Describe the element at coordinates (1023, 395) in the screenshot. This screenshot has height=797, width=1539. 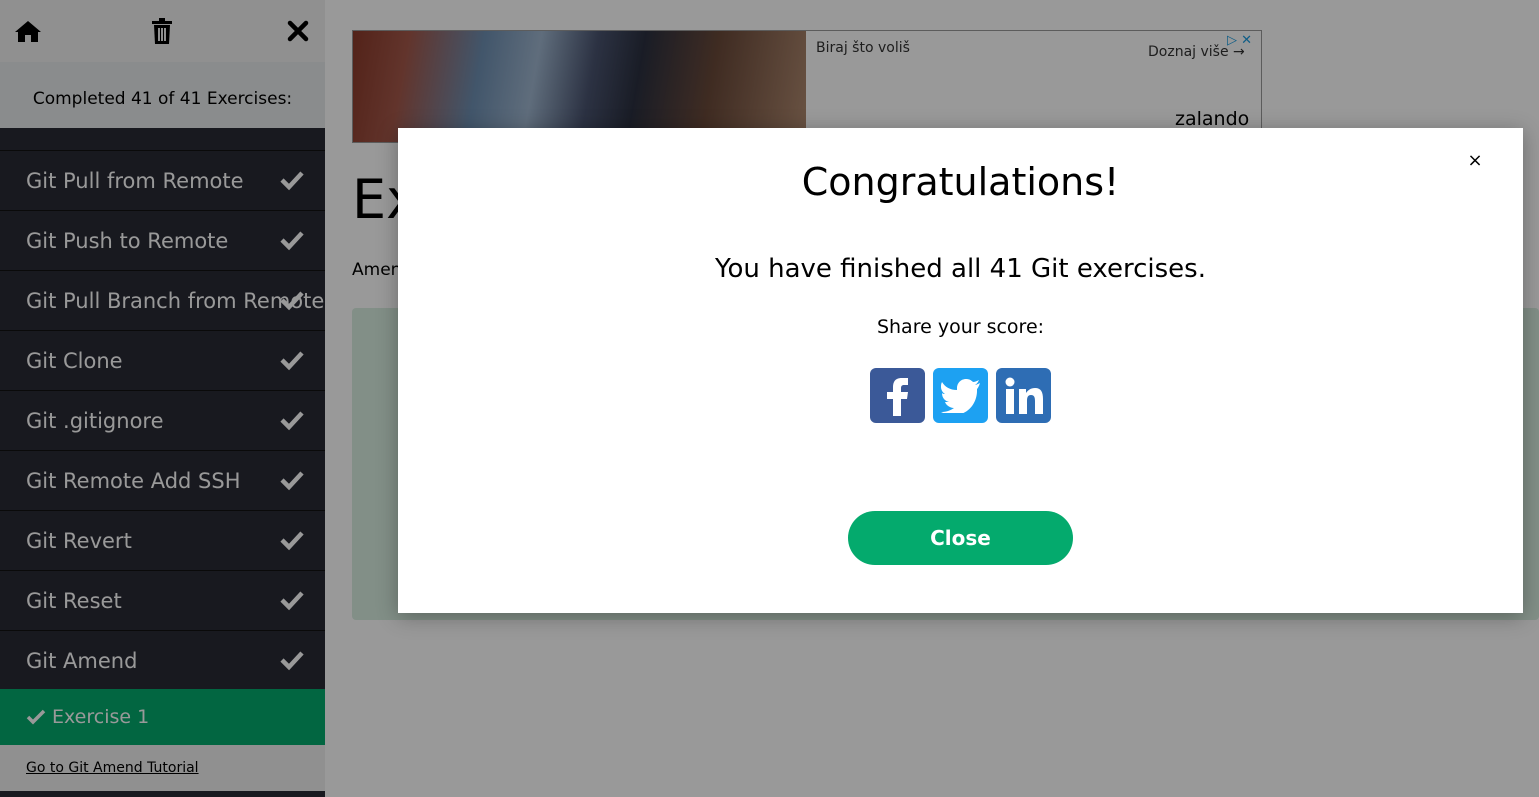
I see `linkedin-icon` at that location.